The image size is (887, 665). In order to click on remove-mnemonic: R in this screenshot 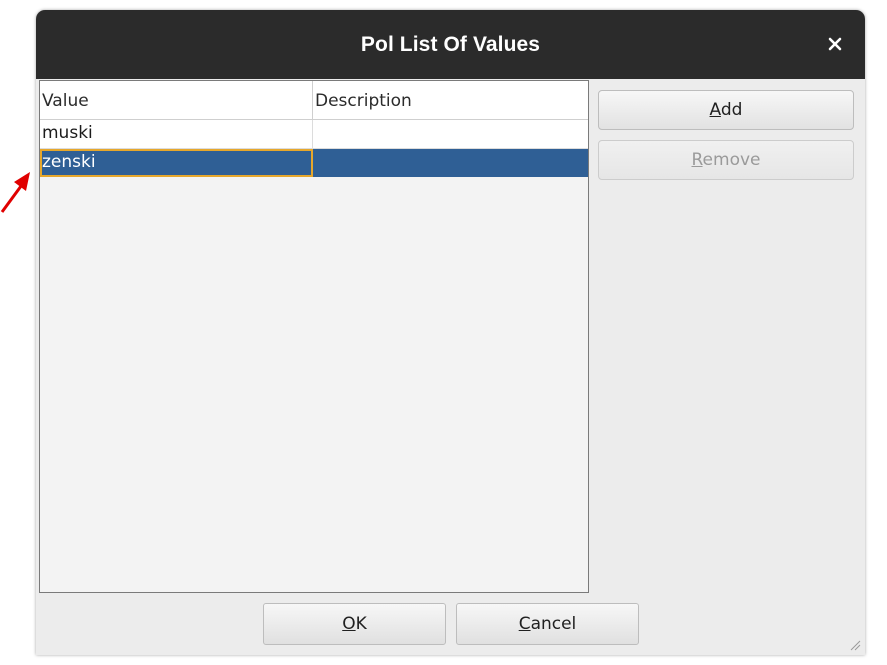, I will do `click(697, 160)`.